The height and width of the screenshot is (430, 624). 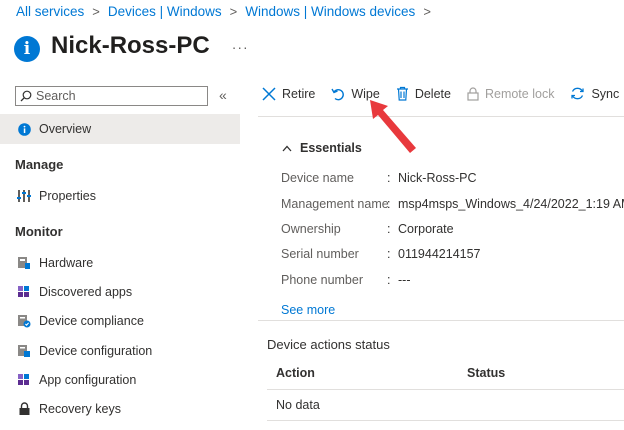 What do you see at coordinates (338, 94) in the screenshot?
I see `undo-icon` at bounding box center [338, 94].